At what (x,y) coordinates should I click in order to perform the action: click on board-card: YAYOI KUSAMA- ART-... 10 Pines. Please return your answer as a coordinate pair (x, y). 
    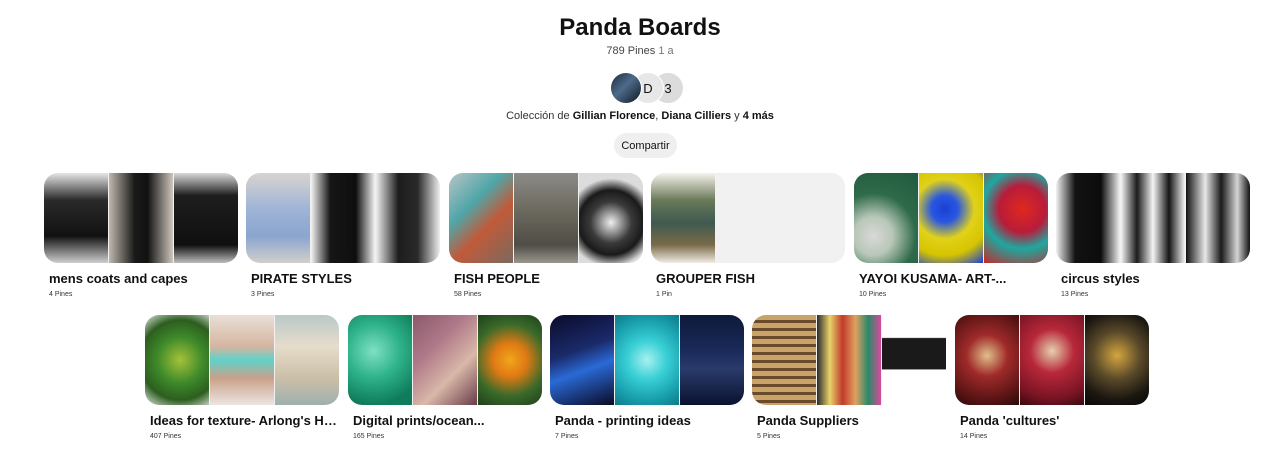
    Looking at the image, I should click on (951, 235).